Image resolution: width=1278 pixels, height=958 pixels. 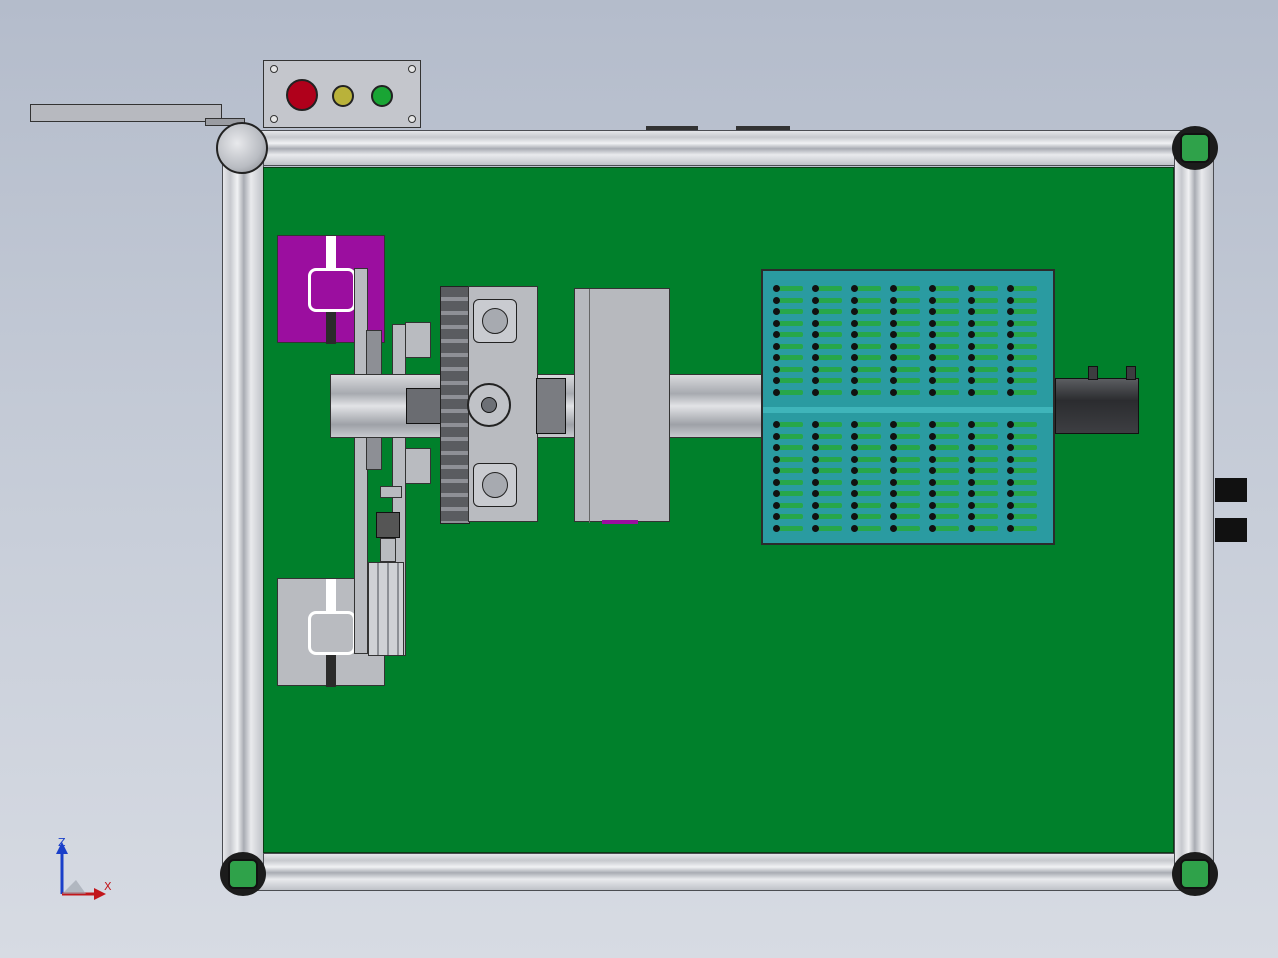 What do you see at coordinates (108, 886) in the screenshot?
I see `x-axis-label: X` at bounding box center [108, 886].